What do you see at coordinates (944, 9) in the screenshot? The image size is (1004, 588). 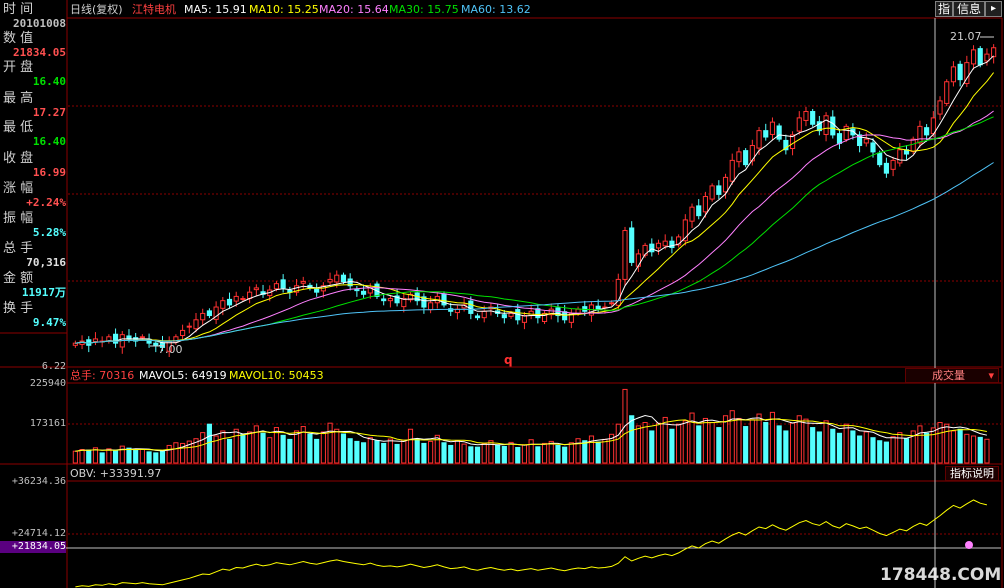 I see `indicator-button: 指` at bounding box center [944, 9].